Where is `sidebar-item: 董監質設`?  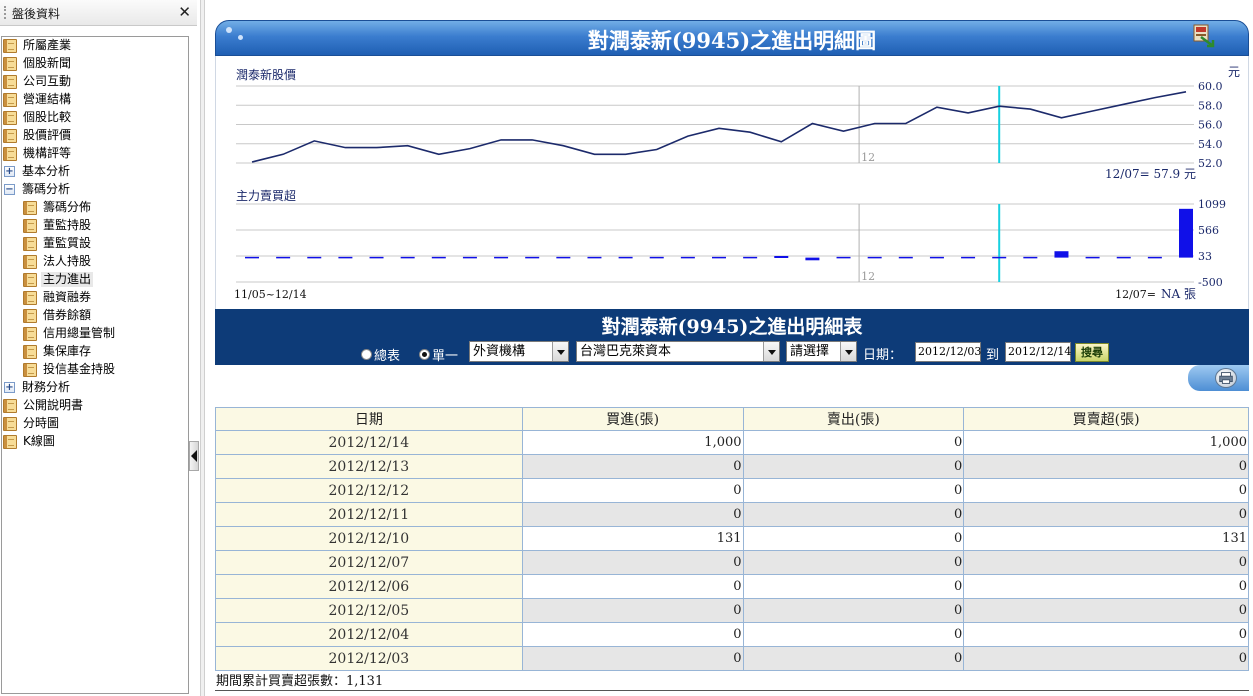
sidebar-item: 董監質設 is located at coordinates (58, 243).